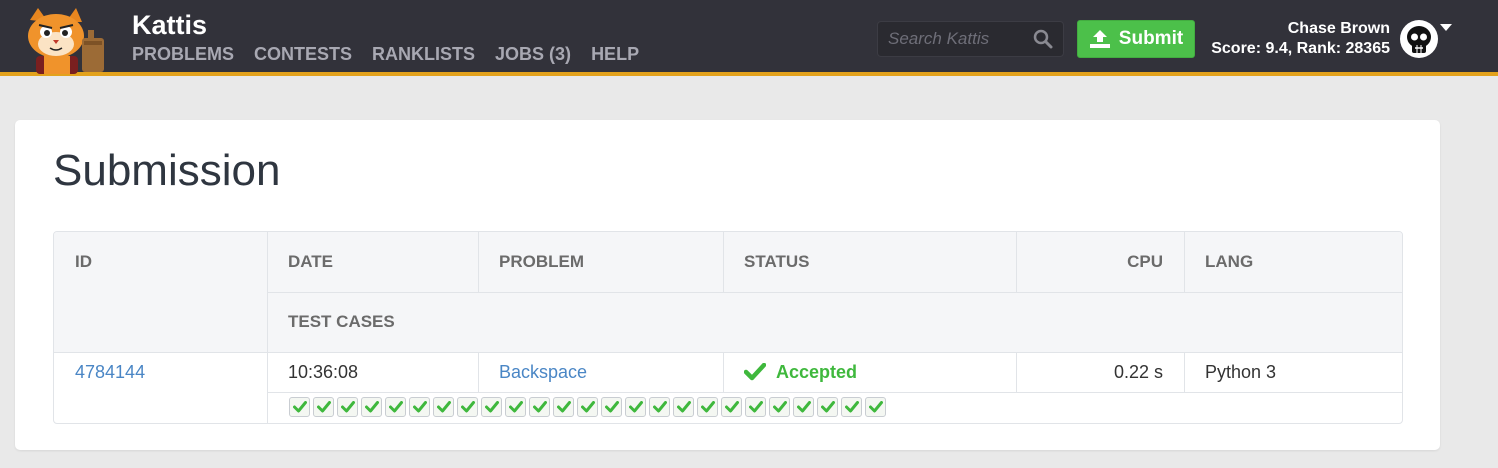 The image size is (1498, 468). Describe the element at coordinates (311, 261) in the screenshot. I see `th-date: DATE` at that location.